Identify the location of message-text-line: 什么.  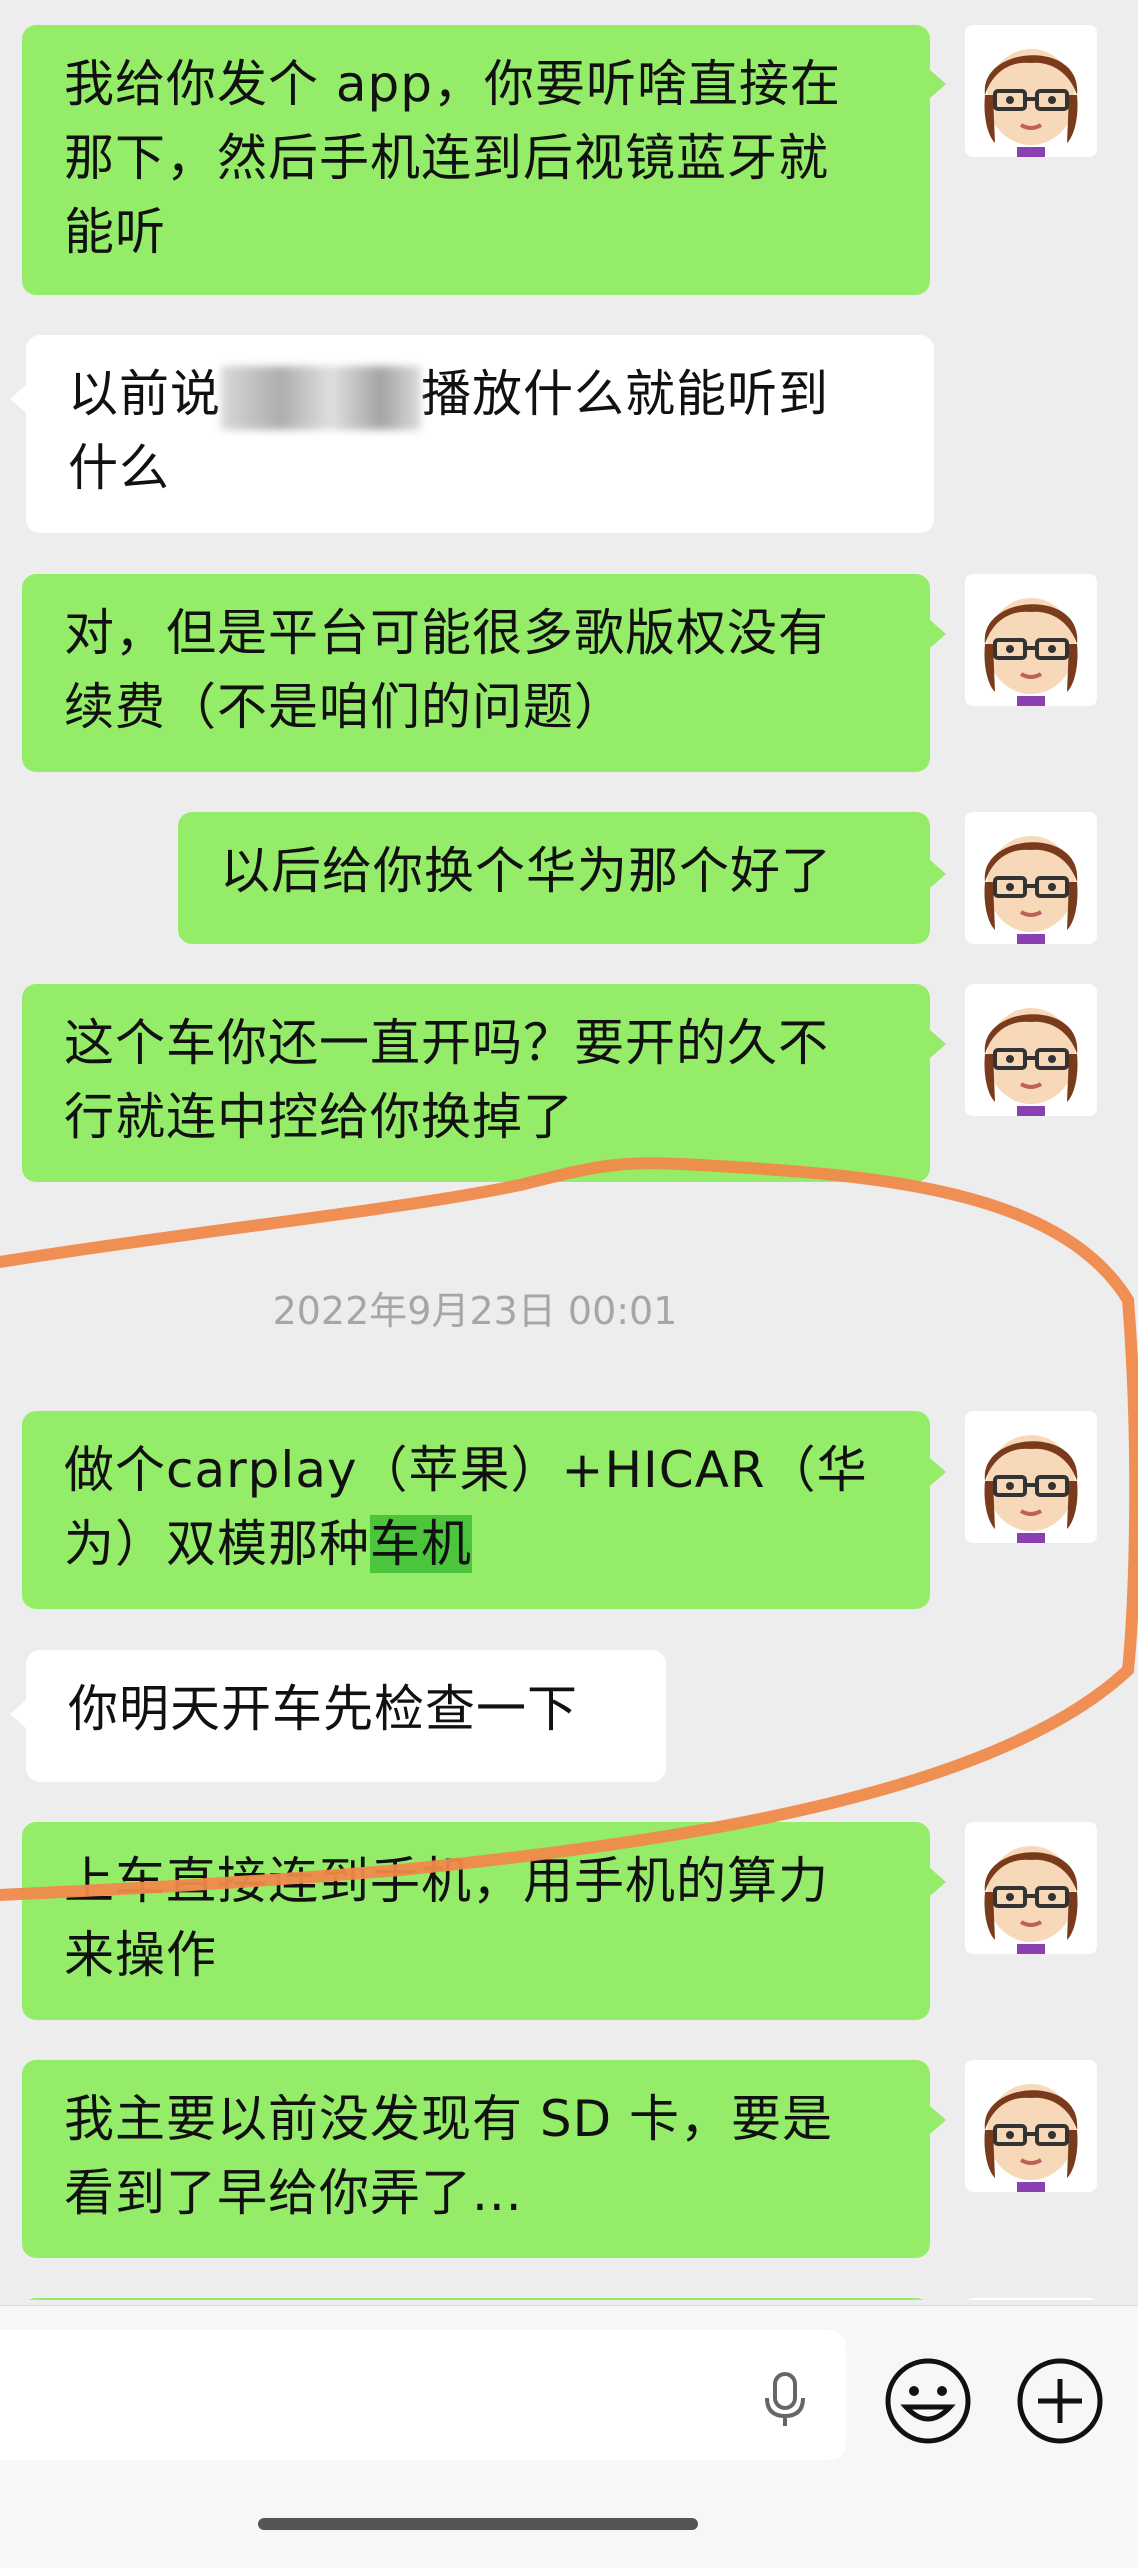
(119, 468).